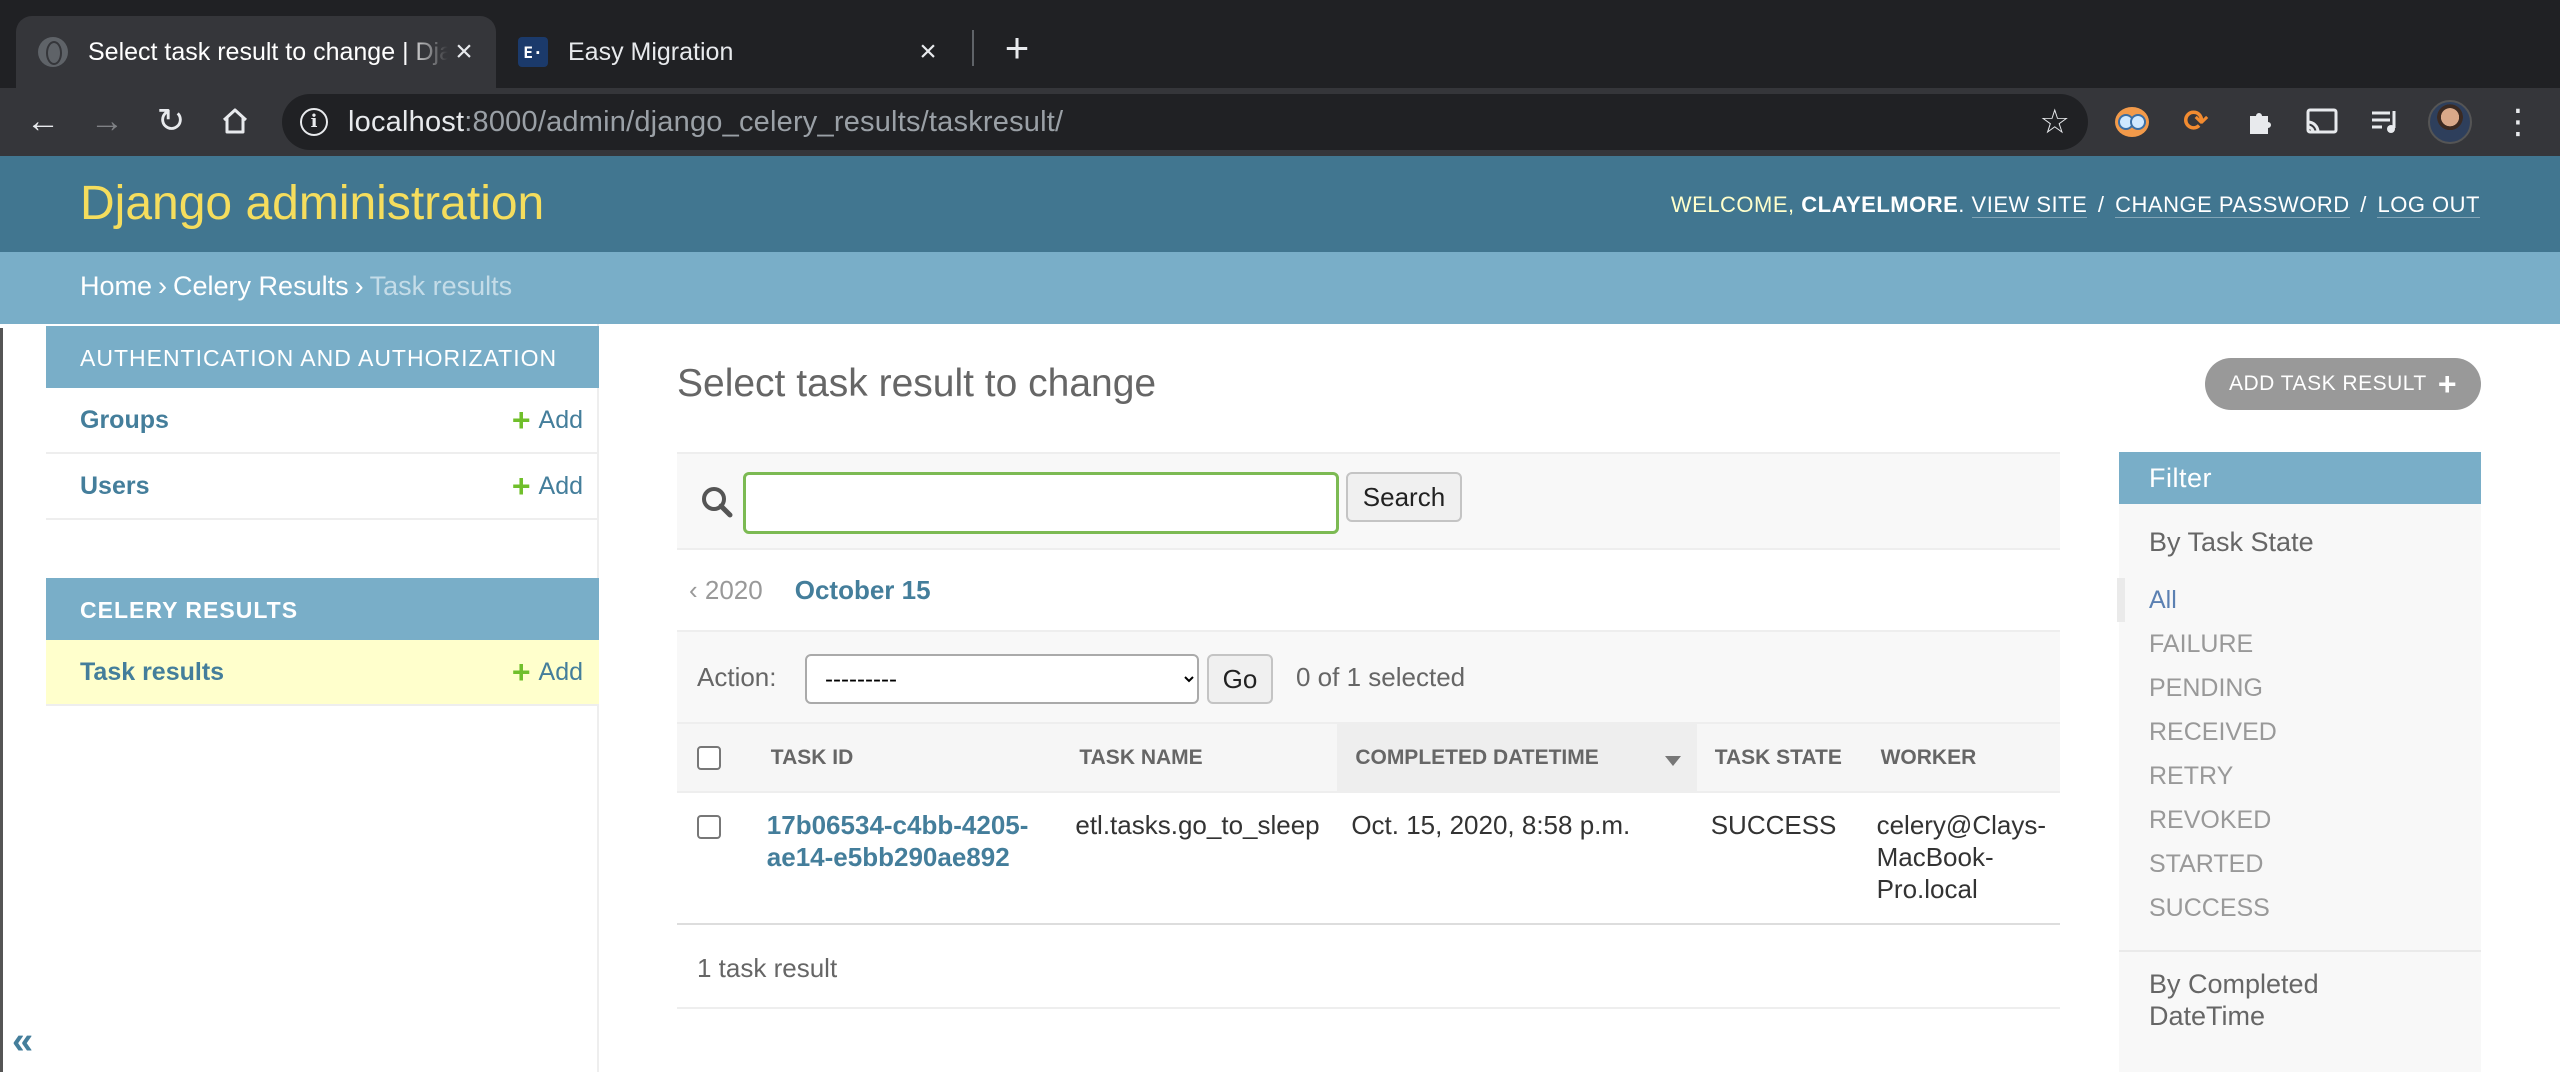  I want to click on task-state-cell: SUCCESS, so click(1779, 858).